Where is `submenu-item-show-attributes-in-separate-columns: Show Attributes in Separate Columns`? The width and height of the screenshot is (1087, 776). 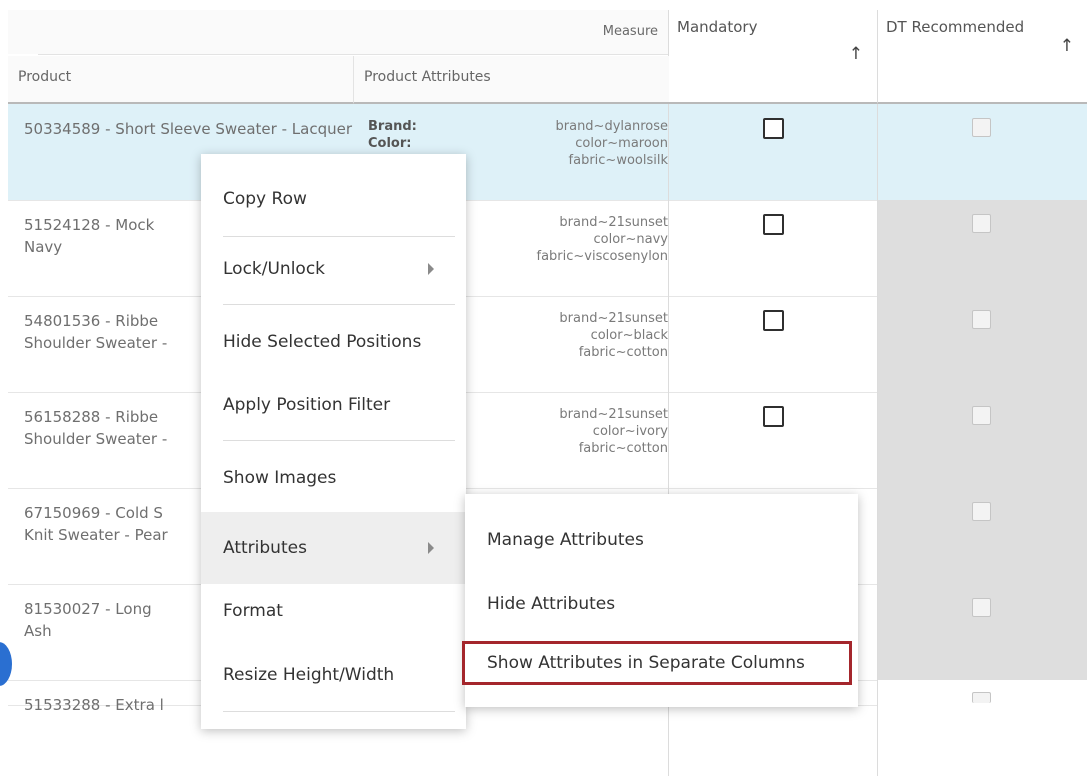 submenu-item-show-attributes-in-separate-columns: Show Attributes in Separate Columns is located at coordinates (657, 663).